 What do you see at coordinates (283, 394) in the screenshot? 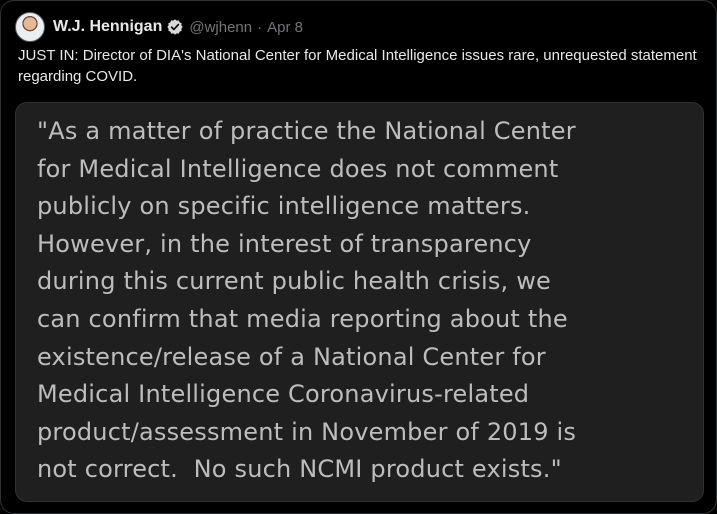
I see `statement-line-8: Medical Intelligence Coronavirus-related` at bounding box center [283, 394].